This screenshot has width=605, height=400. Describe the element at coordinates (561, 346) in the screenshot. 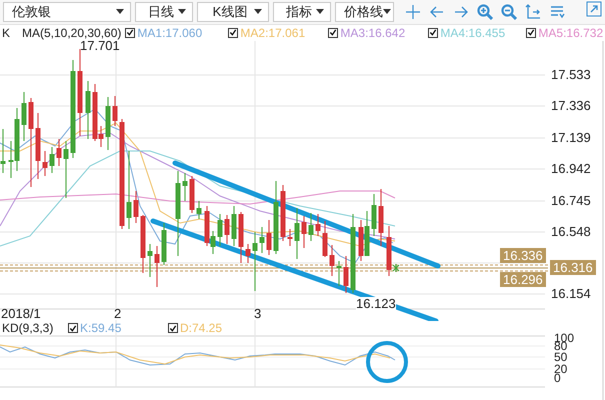

I see `kd-axis-label: 80` at that location.